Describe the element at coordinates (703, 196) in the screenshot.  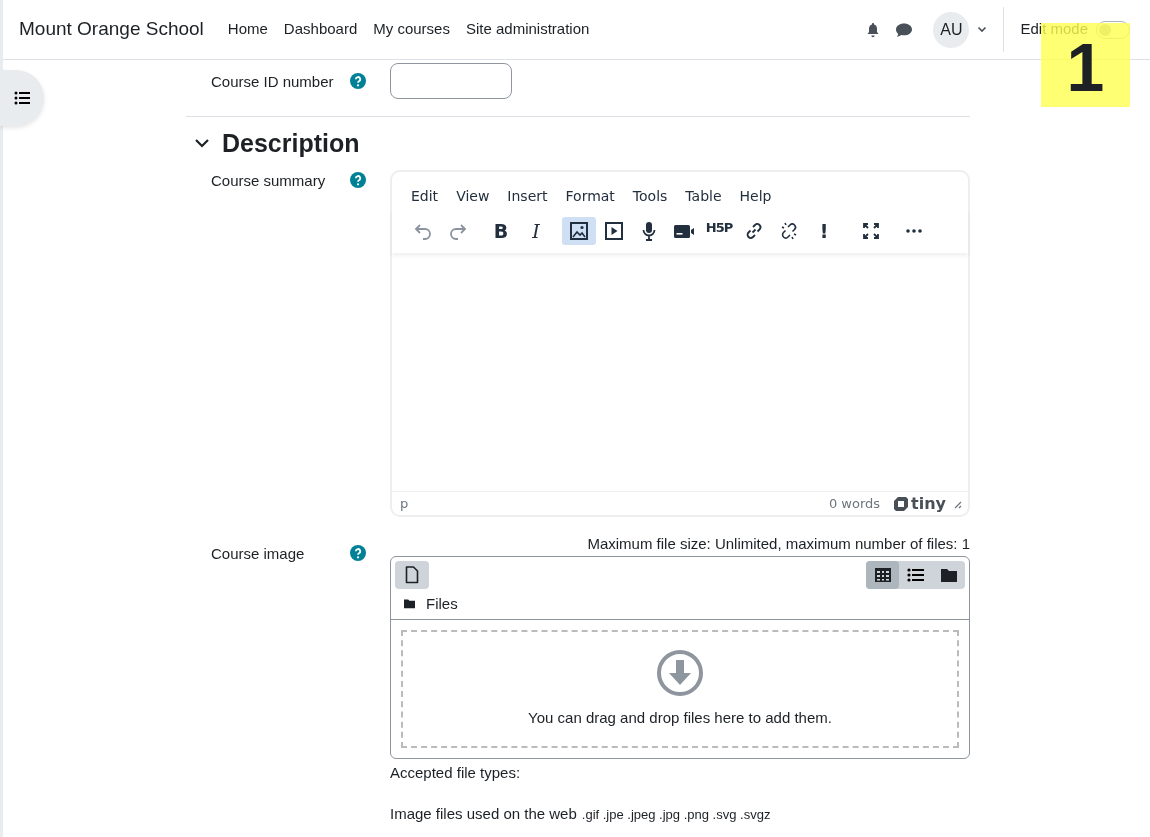
I see `editor-menu-item: Table` at that location.